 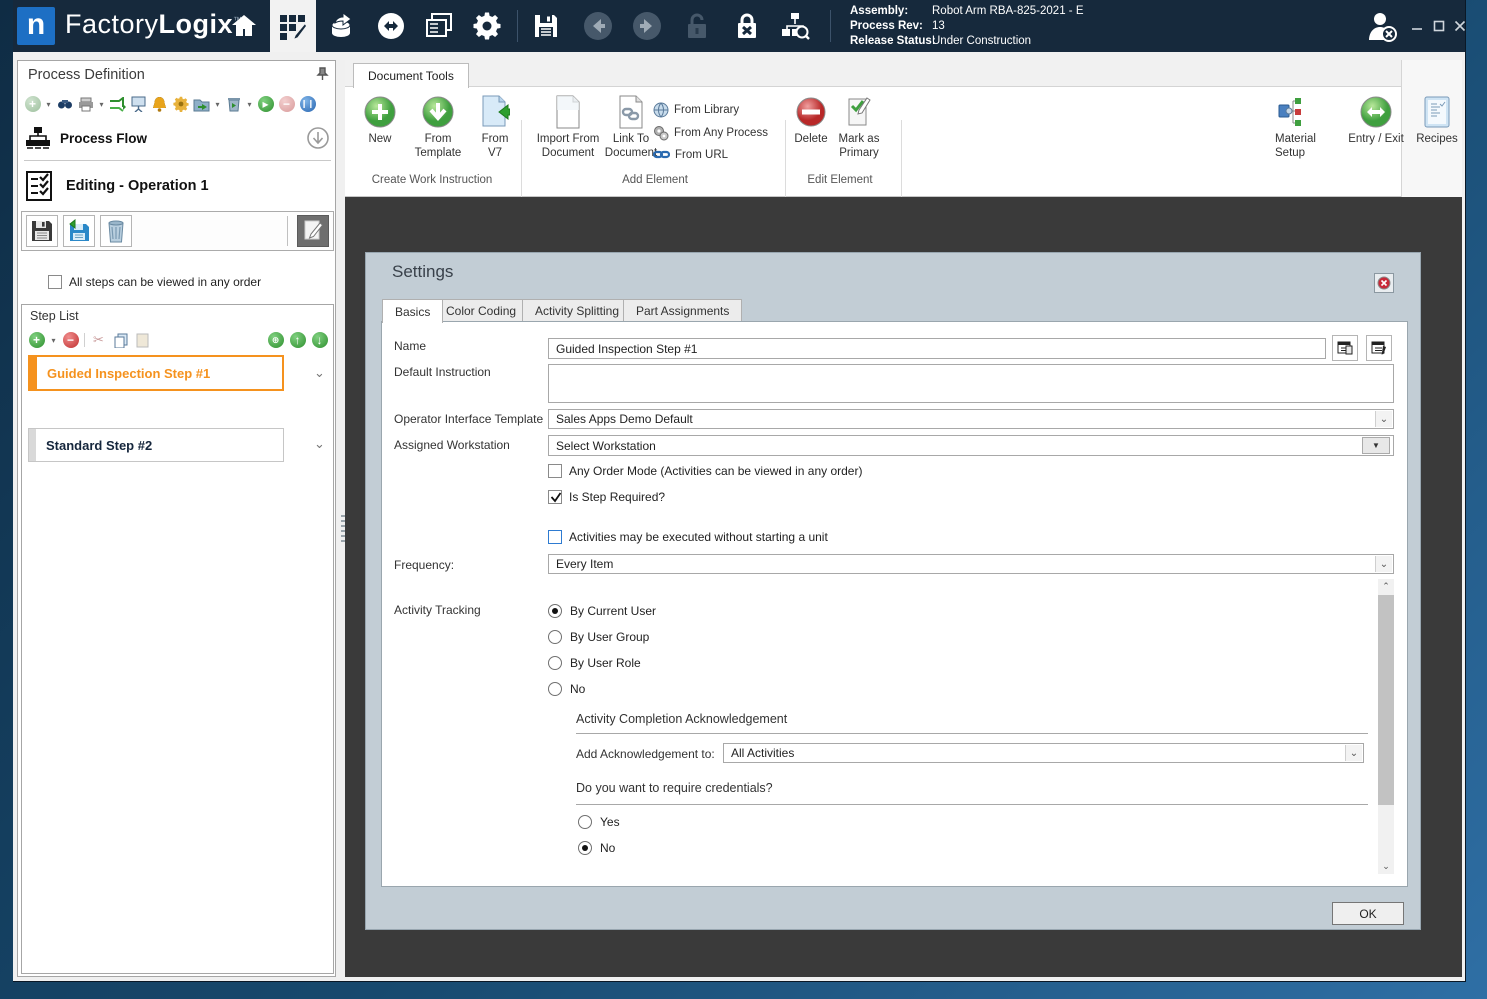 I want to click on reorder-button, so click(x=117, y=104).